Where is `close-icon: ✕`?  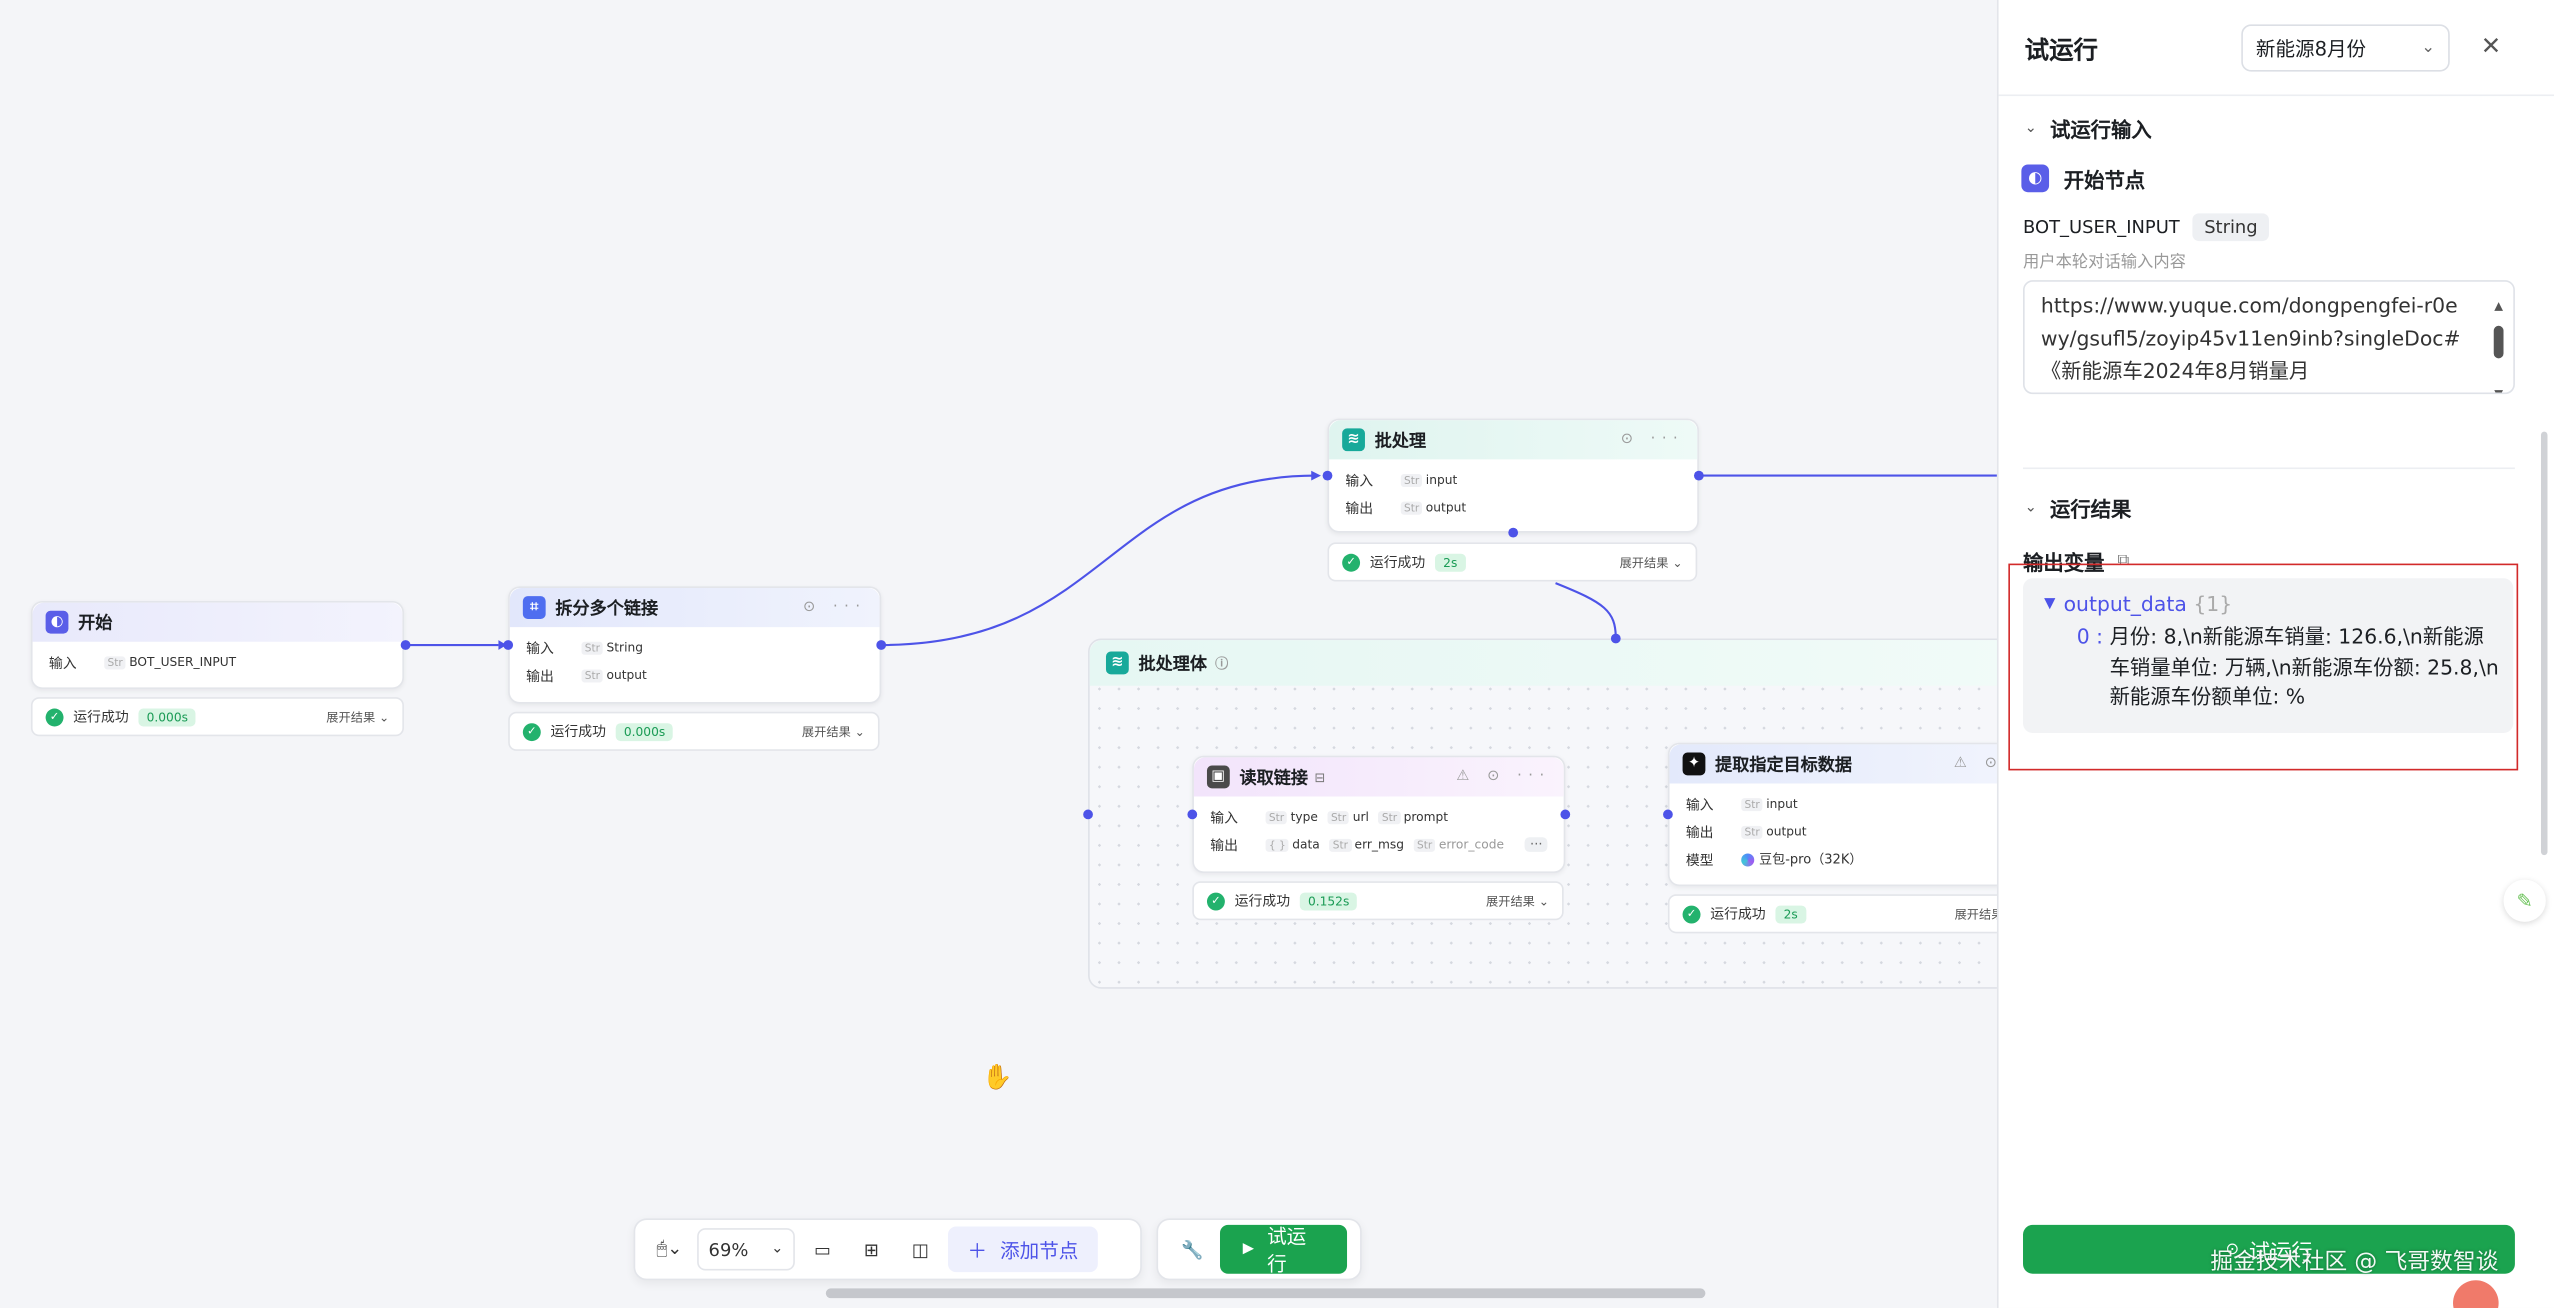
close-icon: ✕ is located at coordinates (2491, 45).